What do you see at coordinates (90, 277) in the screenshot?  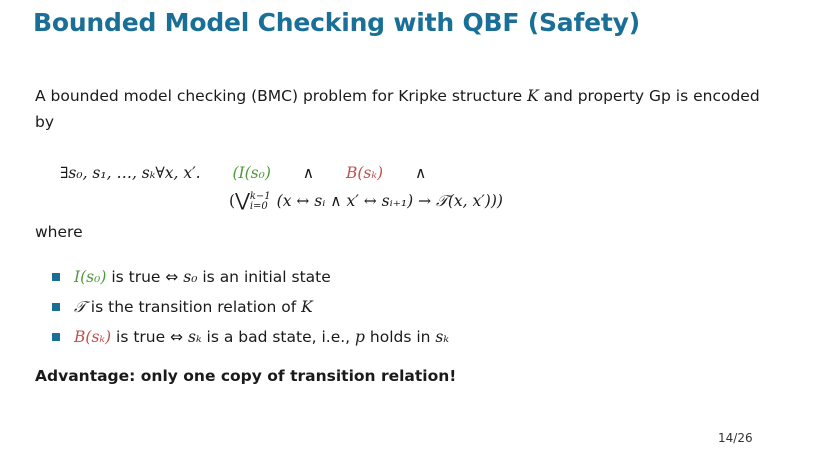 I see `bullet-1-math: I(s₀)` at bounding box center [90, 277].